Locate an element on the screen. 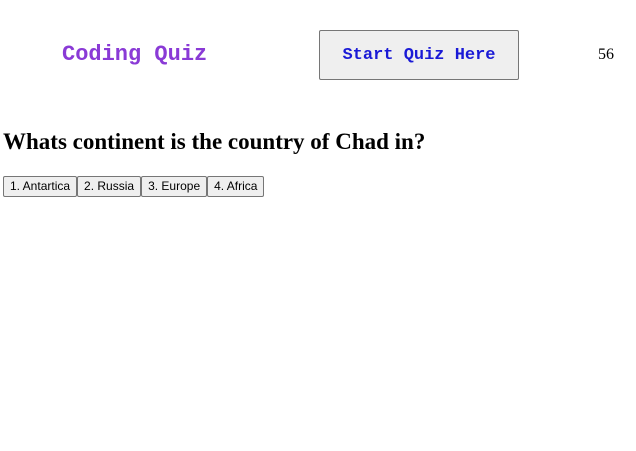  answer-button-4: 4. Africa is located at coordinates (236, 186).